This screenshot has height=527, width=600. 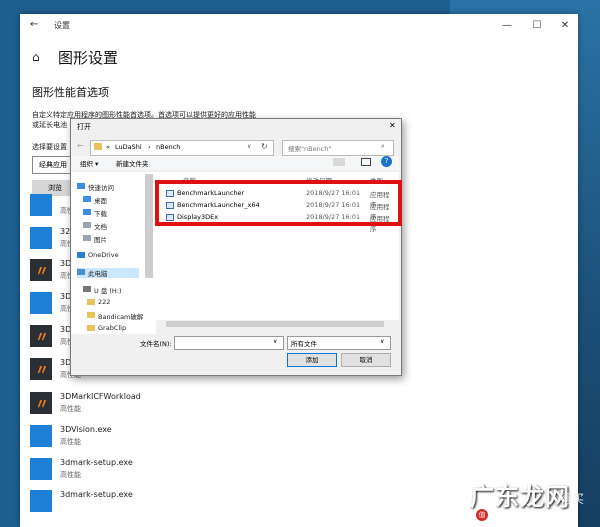 I want to click on filename-input: ∨, so click(x=229, y=343).